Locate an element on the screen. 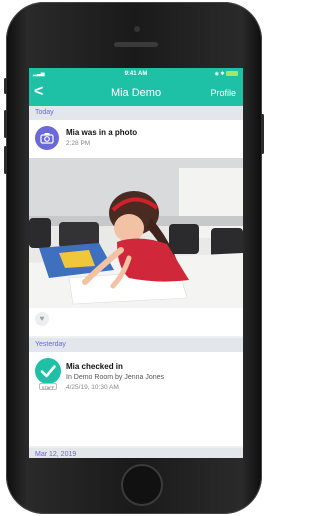 The width and height of the screenshot is (320, 516). mute-switch is located at coordinates (5, 86).